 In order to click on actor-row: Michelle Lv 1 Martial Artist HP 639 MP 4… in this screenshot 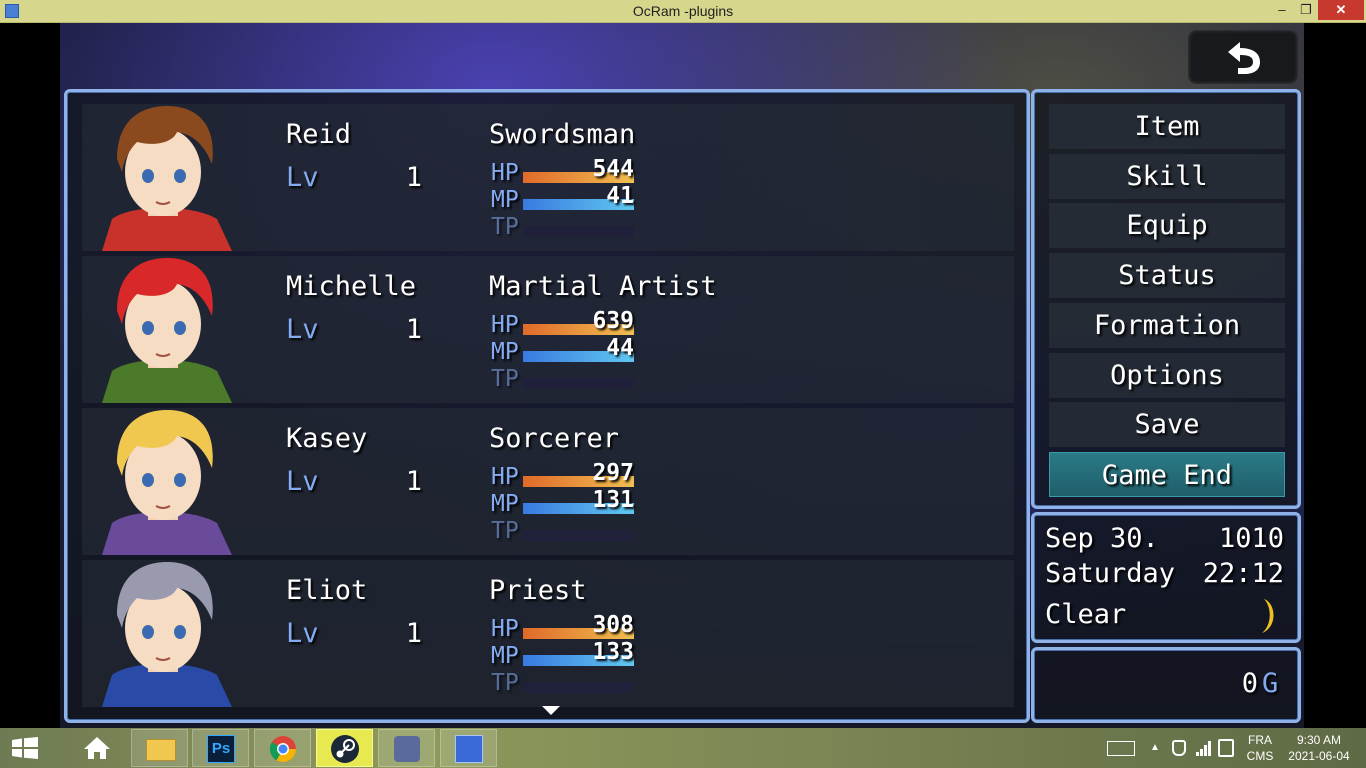, I will do `click(548, 329)`.